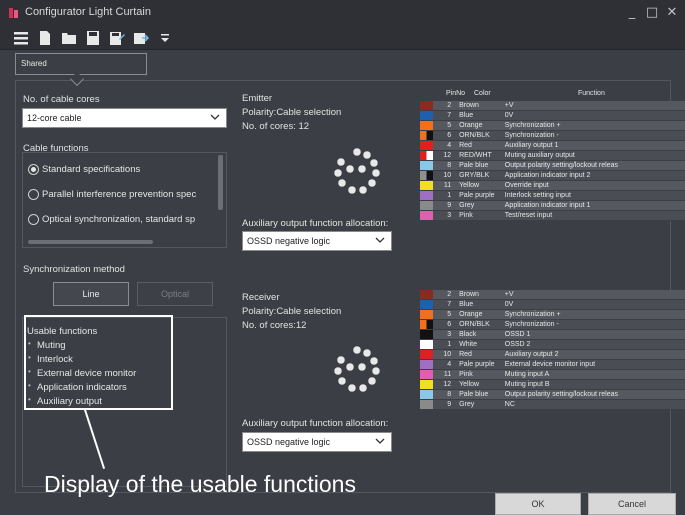 Image resolution: width=685 pixels, height=515 pixels. I want to click on pin-function: Muting auxiliary output, so click(593, 155).